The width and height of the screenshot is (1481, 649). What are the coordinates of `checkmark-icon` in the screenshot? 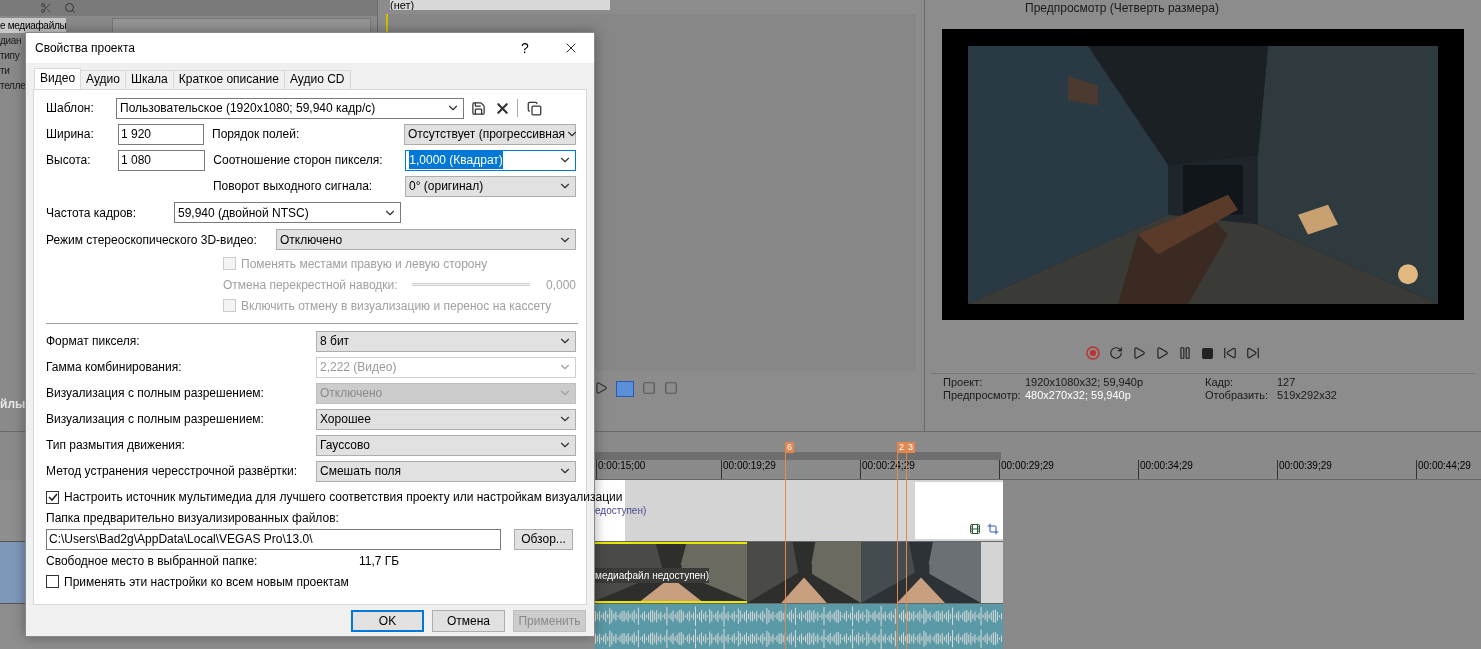 It's located at (52, 497).